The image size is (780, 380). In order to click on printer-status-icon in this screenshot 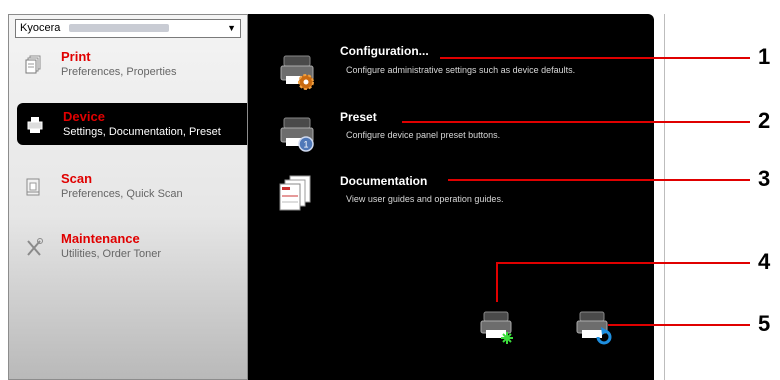, I will do `click(498, 326)`.